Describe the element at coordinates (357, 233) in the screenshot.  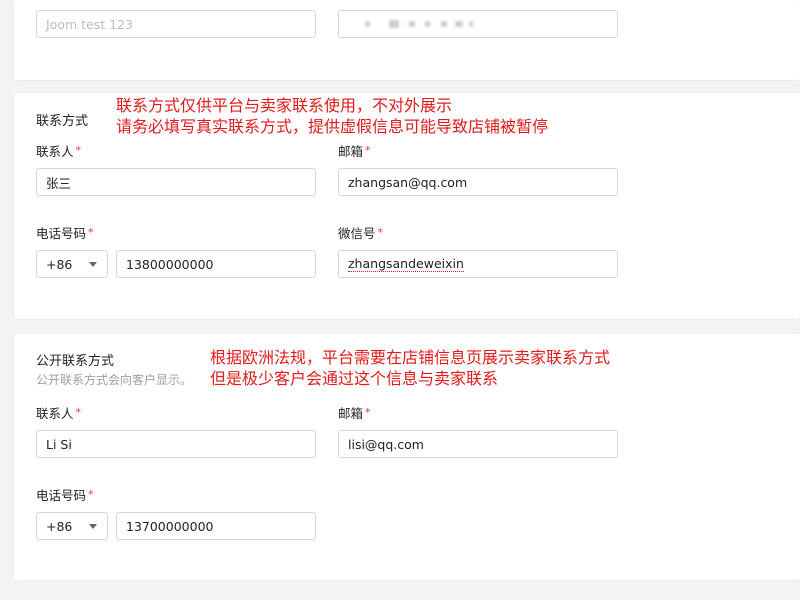
I see `label-text: 微信号` at that location.